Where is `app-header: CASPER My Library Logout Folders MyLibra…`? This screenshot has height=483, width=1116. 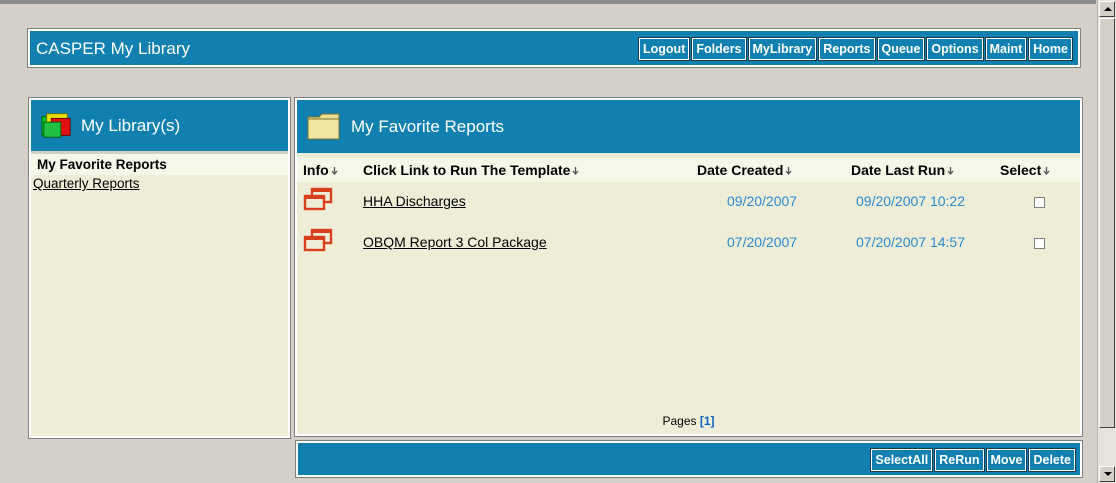 app-header: CASPER My Library Logout Folders MyLibra… is located at coordinates (554, 48).